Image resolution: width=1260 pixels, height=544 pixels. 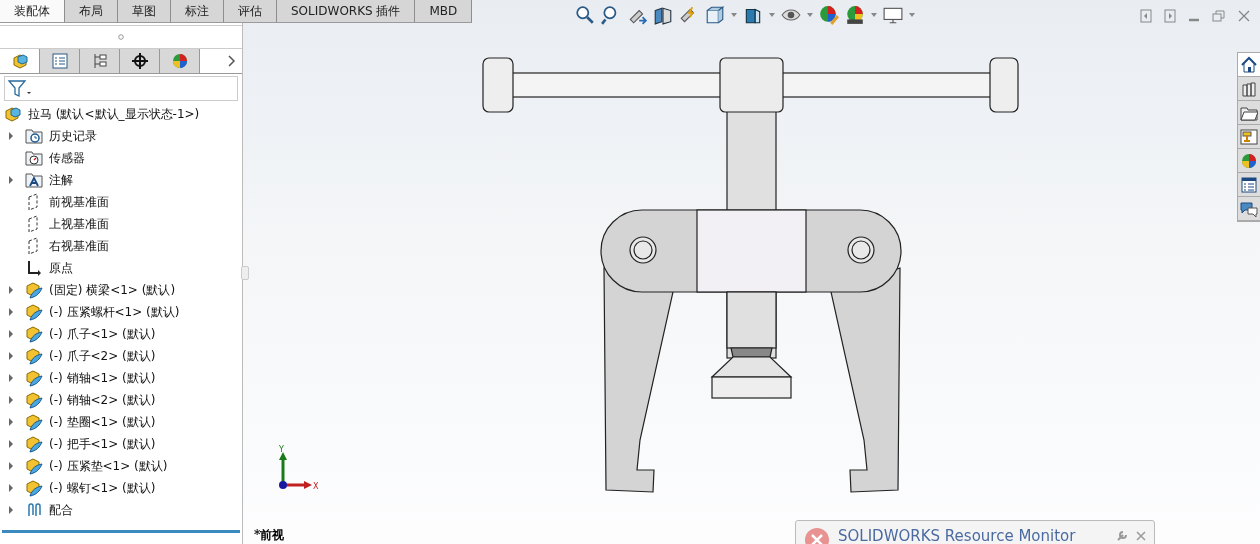 What do you see at coordinates (1249, 88) in the screenshot?
I see `books-icon` at bounding box center [1249, 88].